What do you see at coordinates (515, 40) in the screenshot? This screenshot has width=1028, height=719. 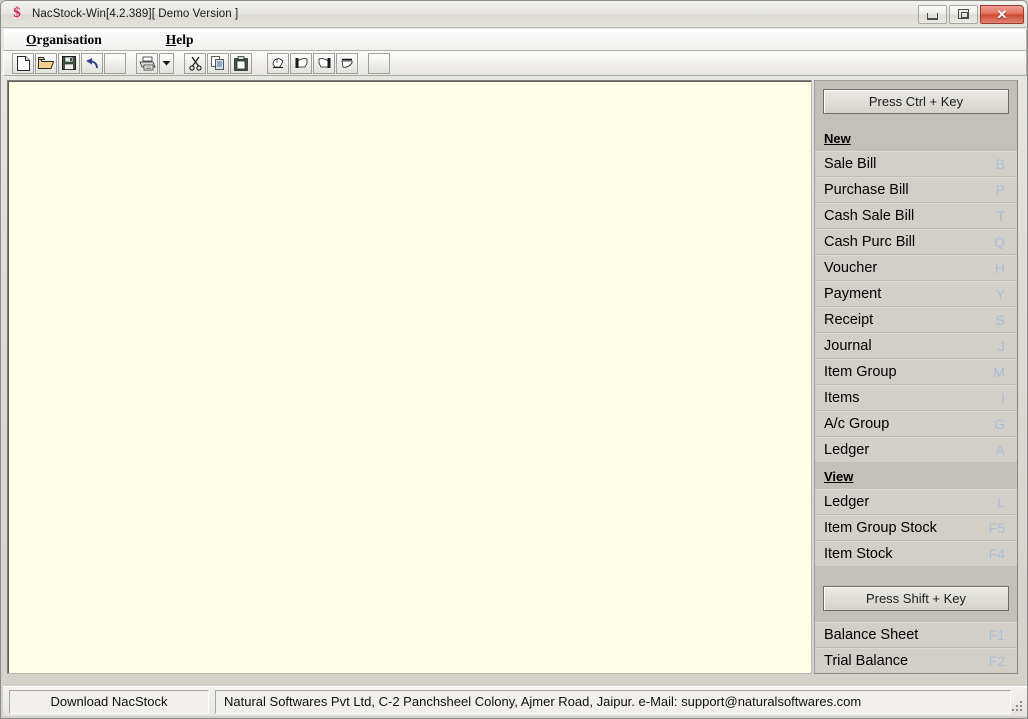 I see `menu-bar: Organisation Help` at bounding box center [515, 40].